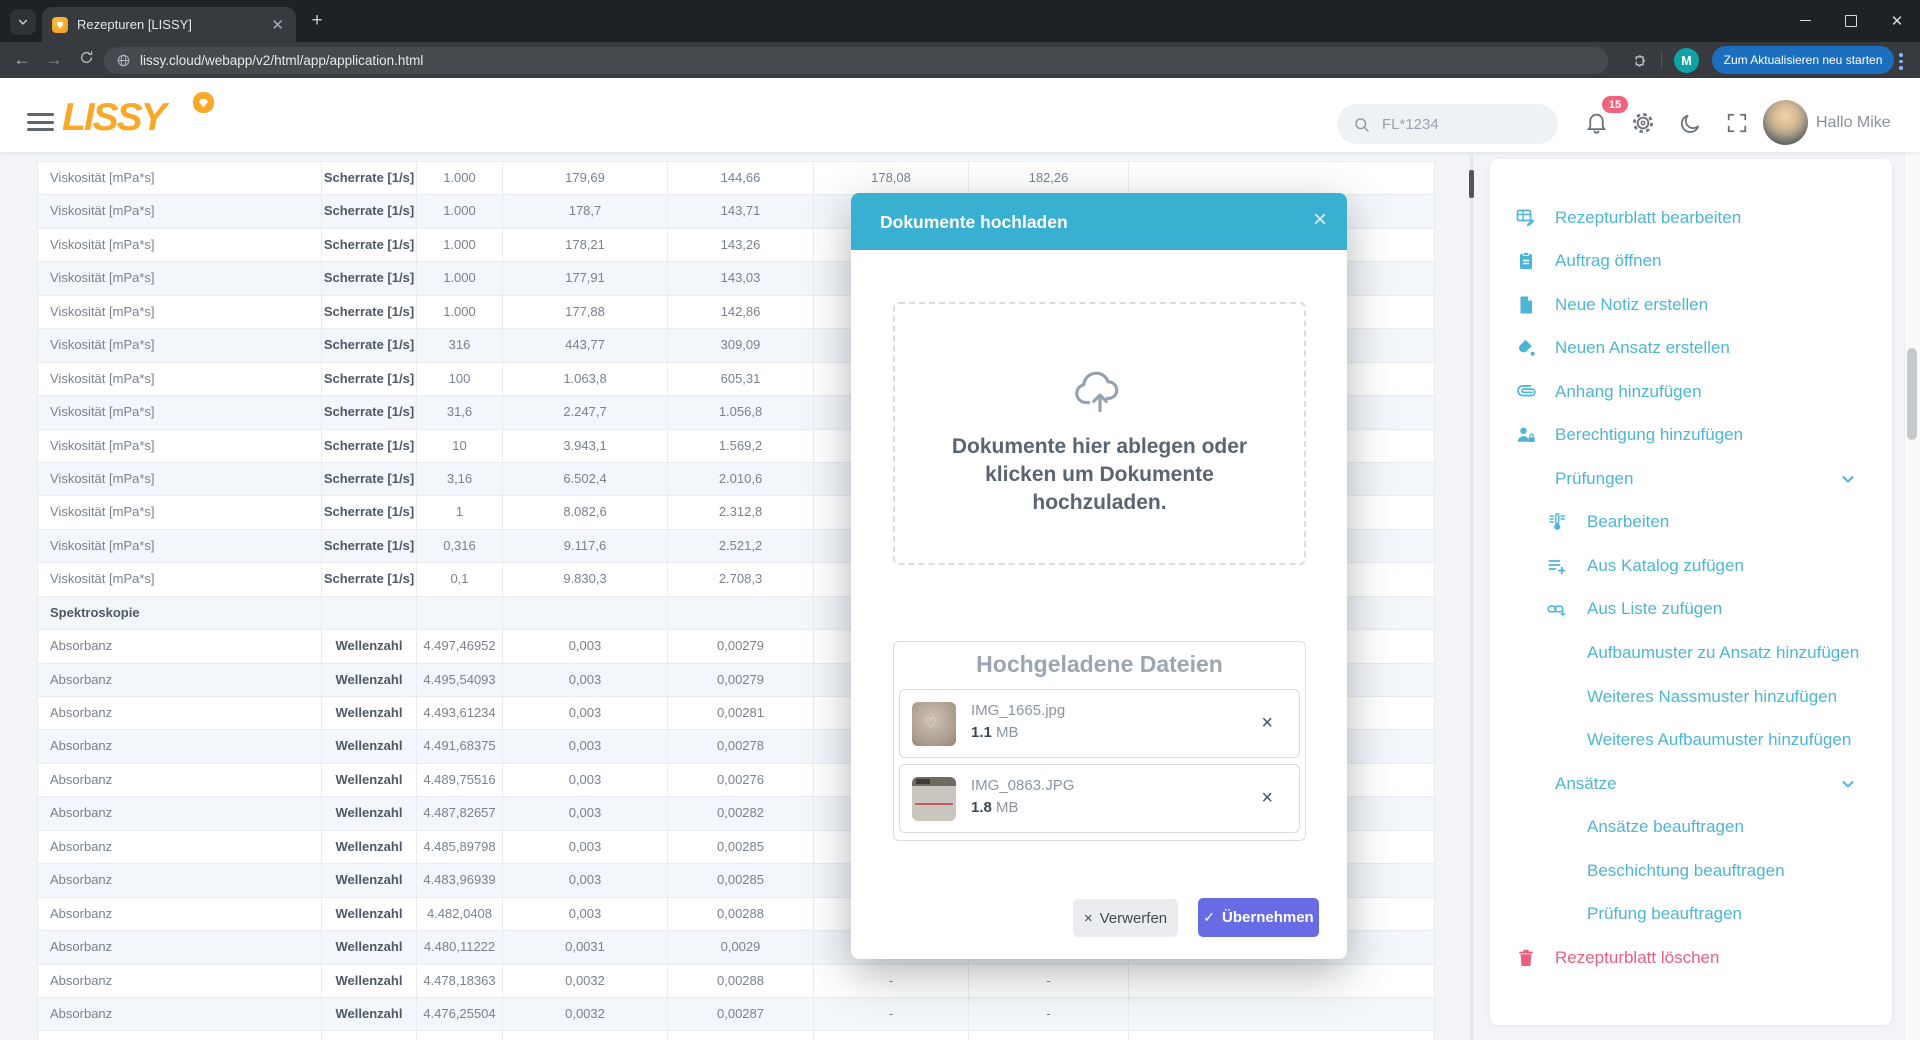 The height and width of the screenshot is (1040, 1920). What do you see at coordinates (1088, 918) in the screenshot?
I see `x-icon: ×` at bounding box center [1088, 918].